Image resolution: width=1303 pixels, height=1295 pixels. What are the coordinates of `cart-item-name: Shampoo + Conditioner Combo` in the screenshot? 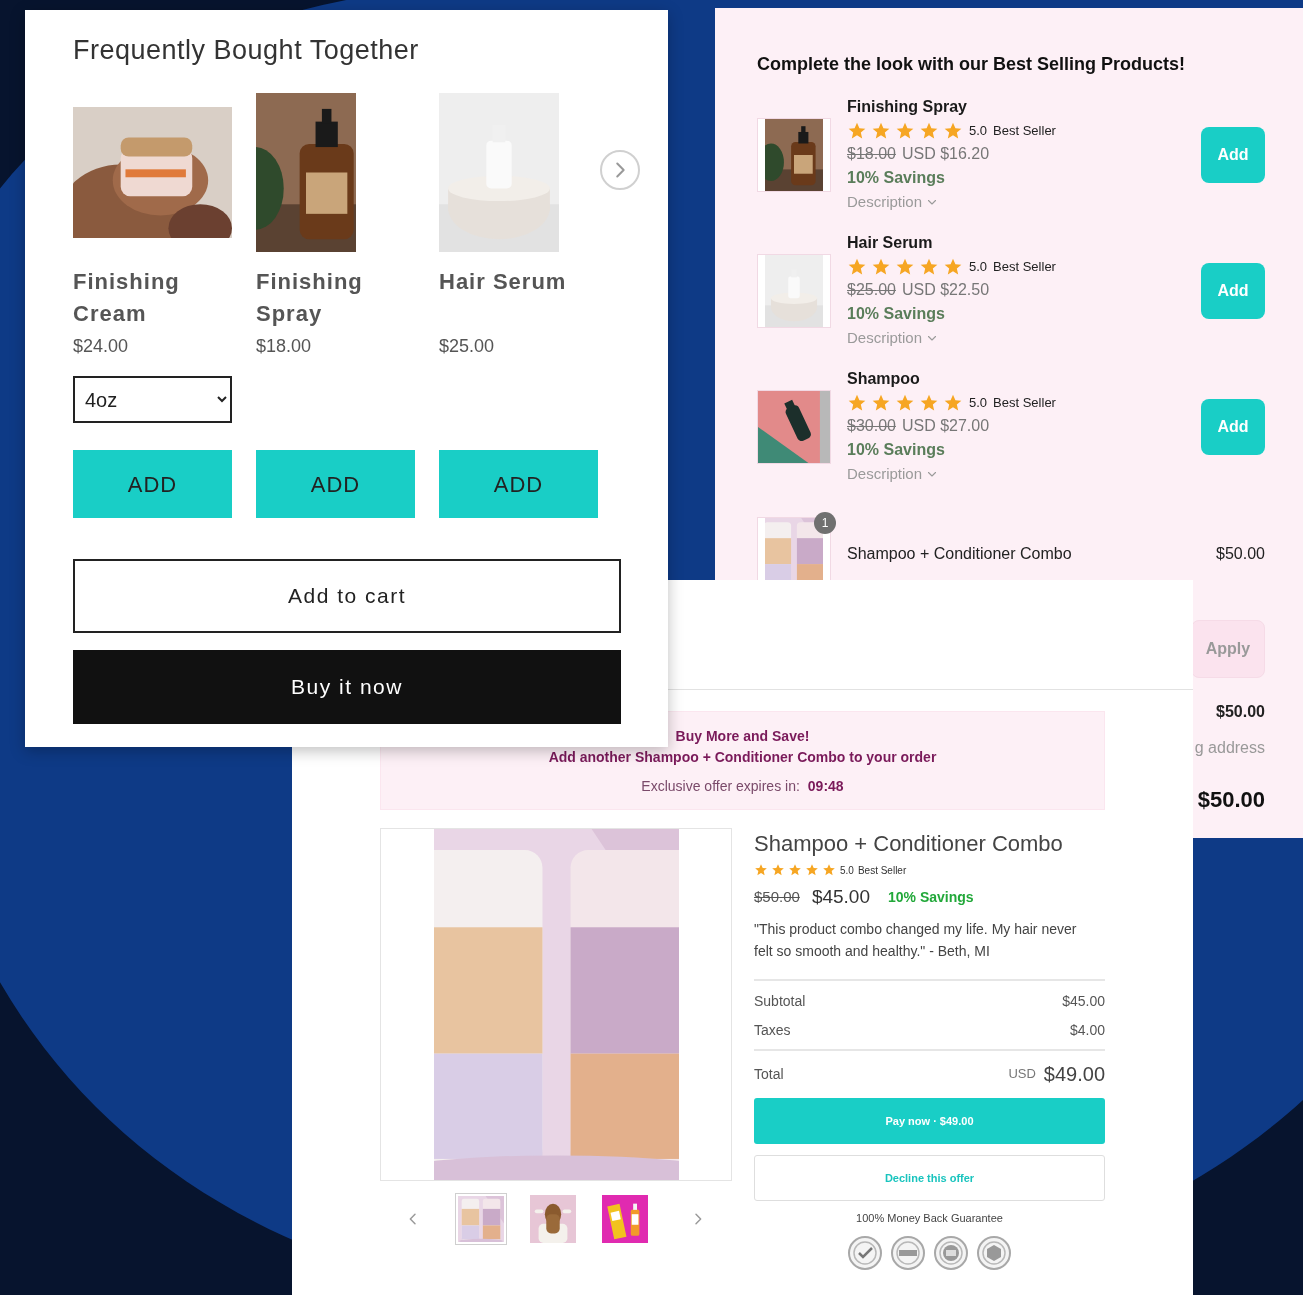 It's located at (959, 554).